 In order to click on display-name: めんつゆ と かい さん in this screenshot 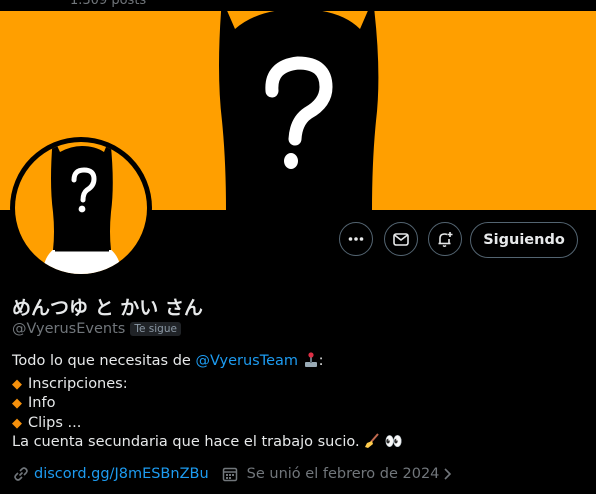, I will do `click(107, 308)`.